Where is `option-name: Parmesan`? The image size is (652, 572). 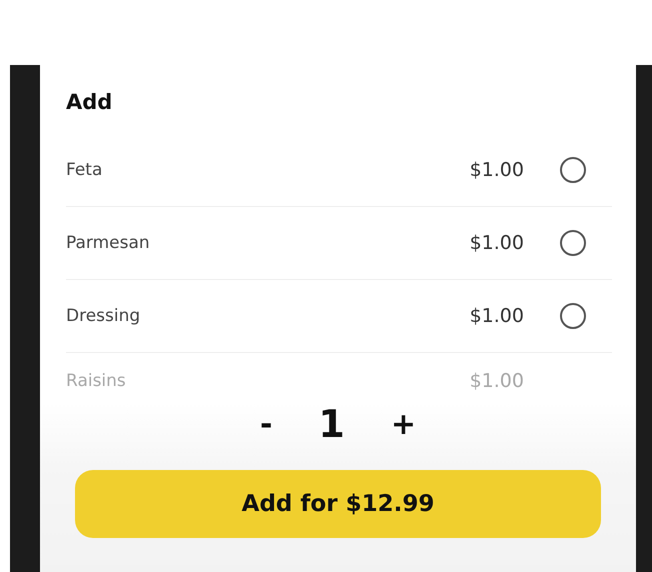
option-name: Parmesan is located at coordinates (108, 243).